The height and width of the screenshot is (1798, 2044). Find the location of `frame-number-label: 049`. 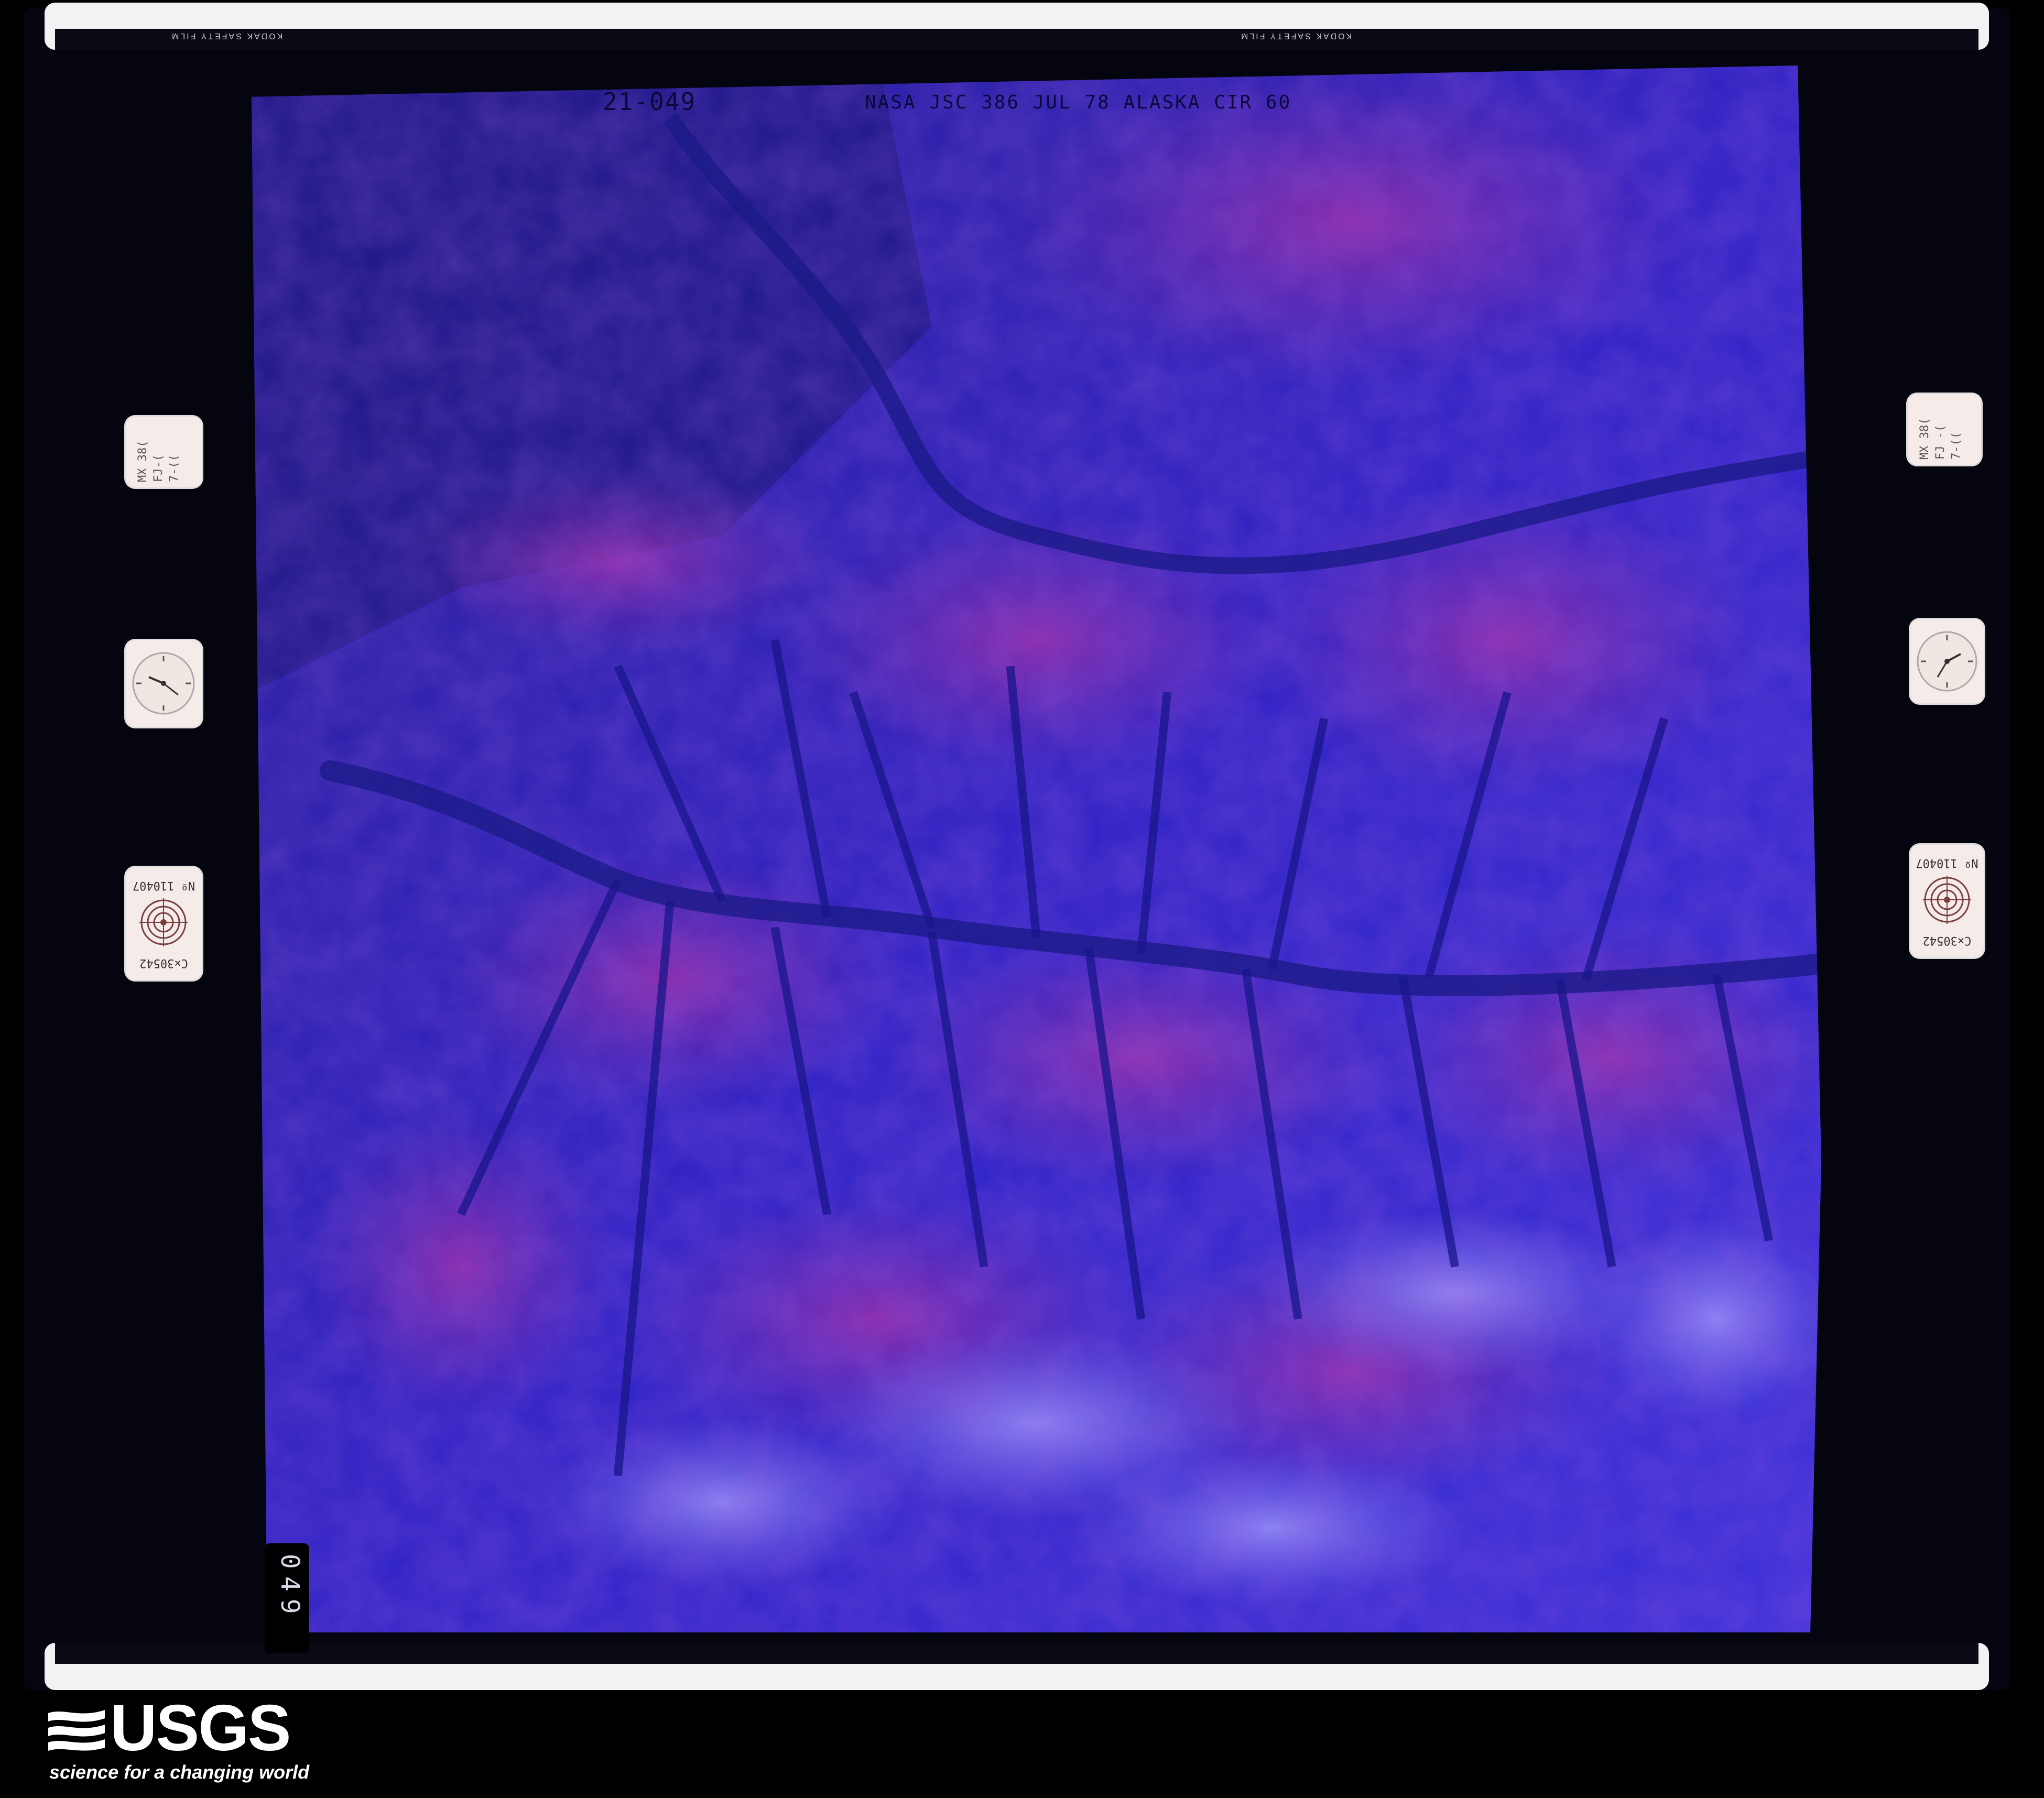

frame-number-label: 049 is located at coordinates (287, 1598).